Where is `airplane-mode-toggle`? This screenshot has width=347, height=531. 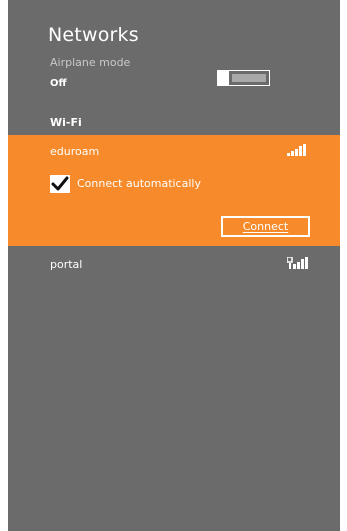 airplane-mode-toggle is located at coordinates (243, 78).